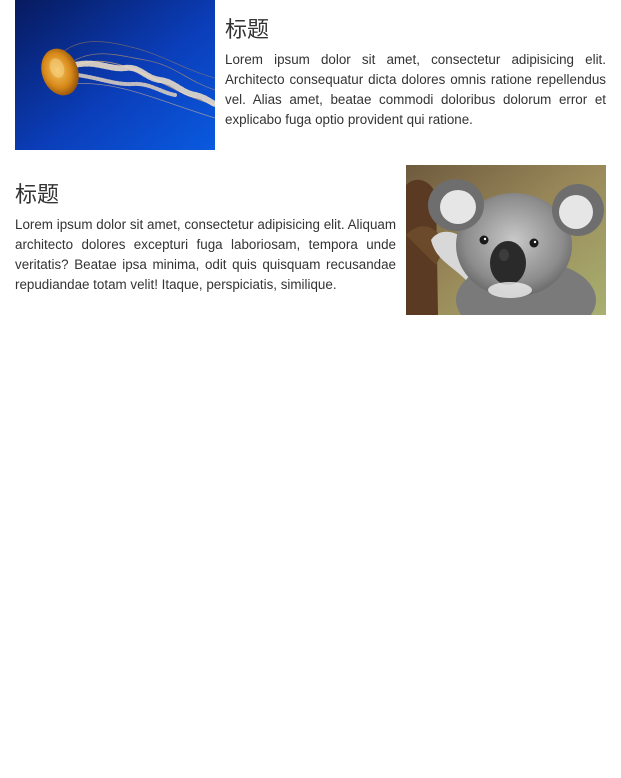 This screenshot has width=621, height=778. I want to click on jellyfish-image, so click(115, 75).